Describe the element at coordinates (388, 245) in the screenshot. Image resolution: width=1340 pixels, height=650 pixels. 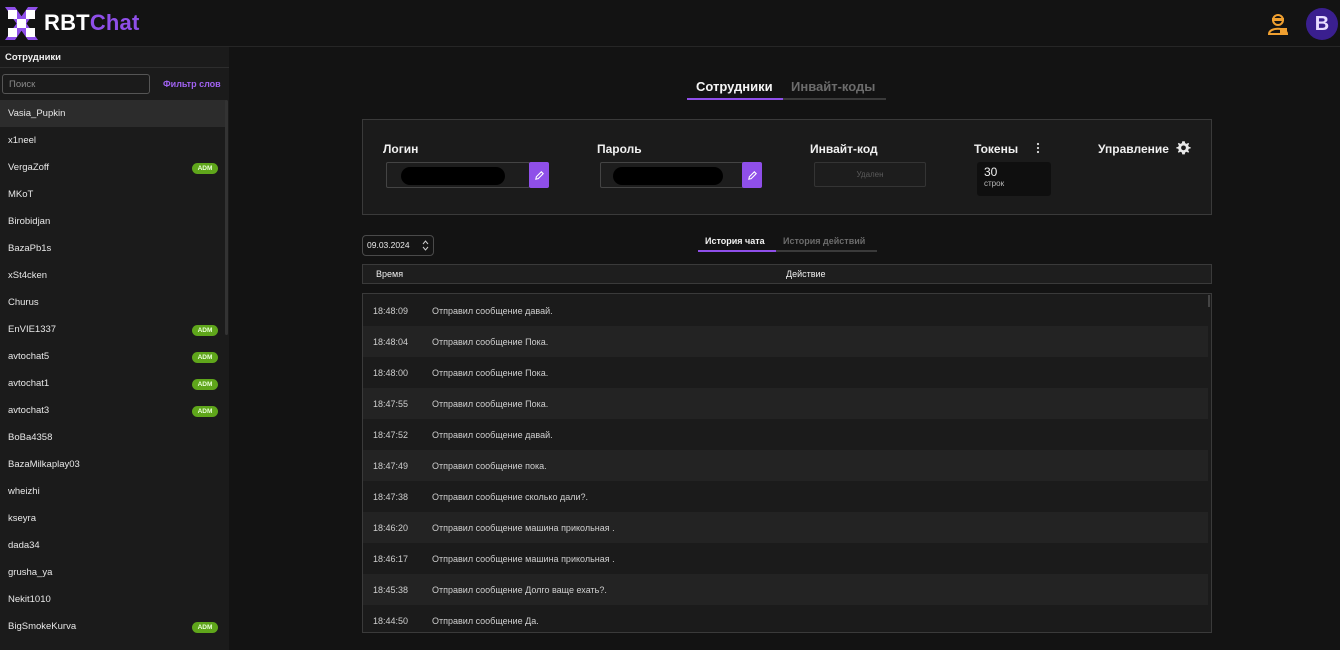
I see `date-value: 09.03.2024` at that location.